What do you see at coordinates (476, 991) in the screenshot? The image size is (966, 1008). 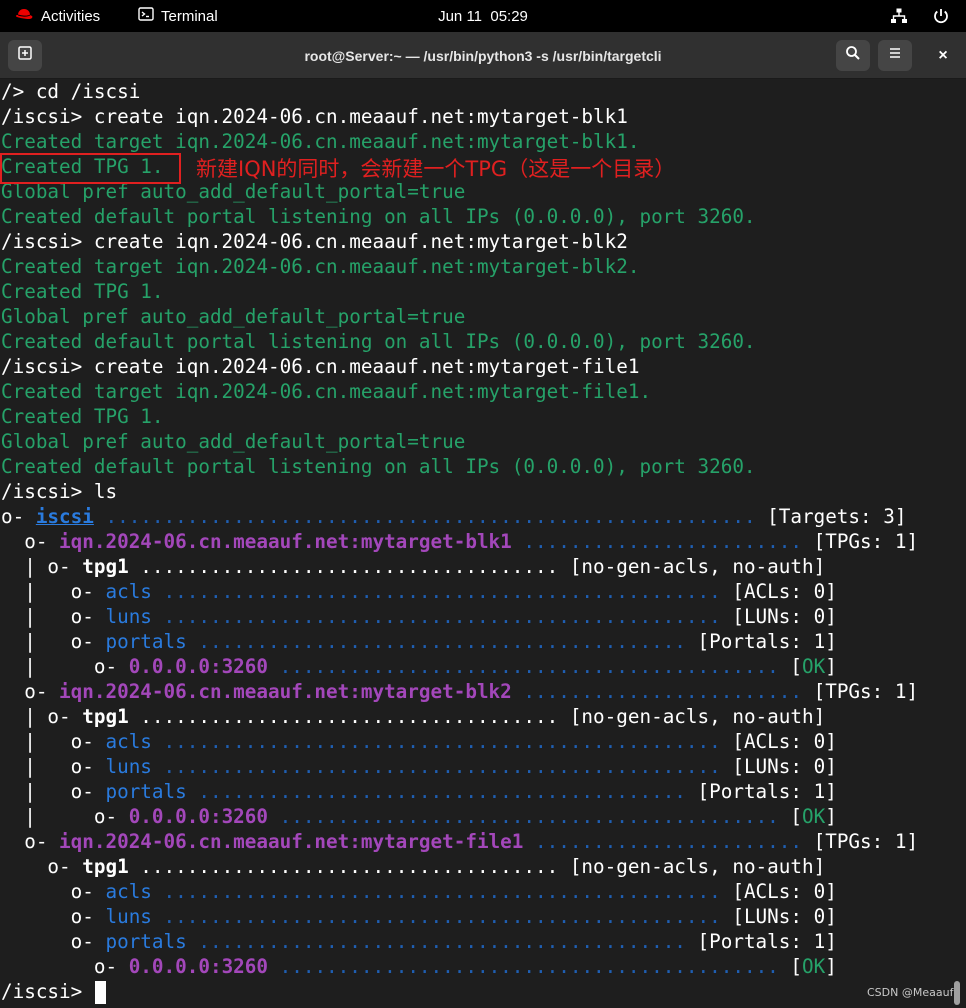 I see `terminal-prompt-line: /iscsi>` at bounding box center [476, 991].